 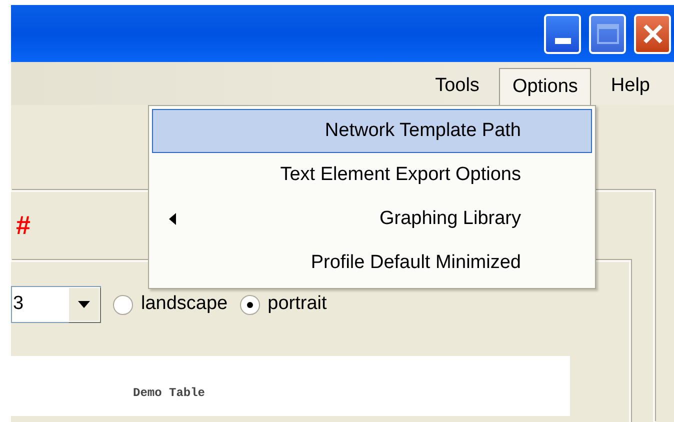 What do you see at coordinates (545, 86) in the screenshot?
I see `menu-item: Options` at bounding box center [545, 86].